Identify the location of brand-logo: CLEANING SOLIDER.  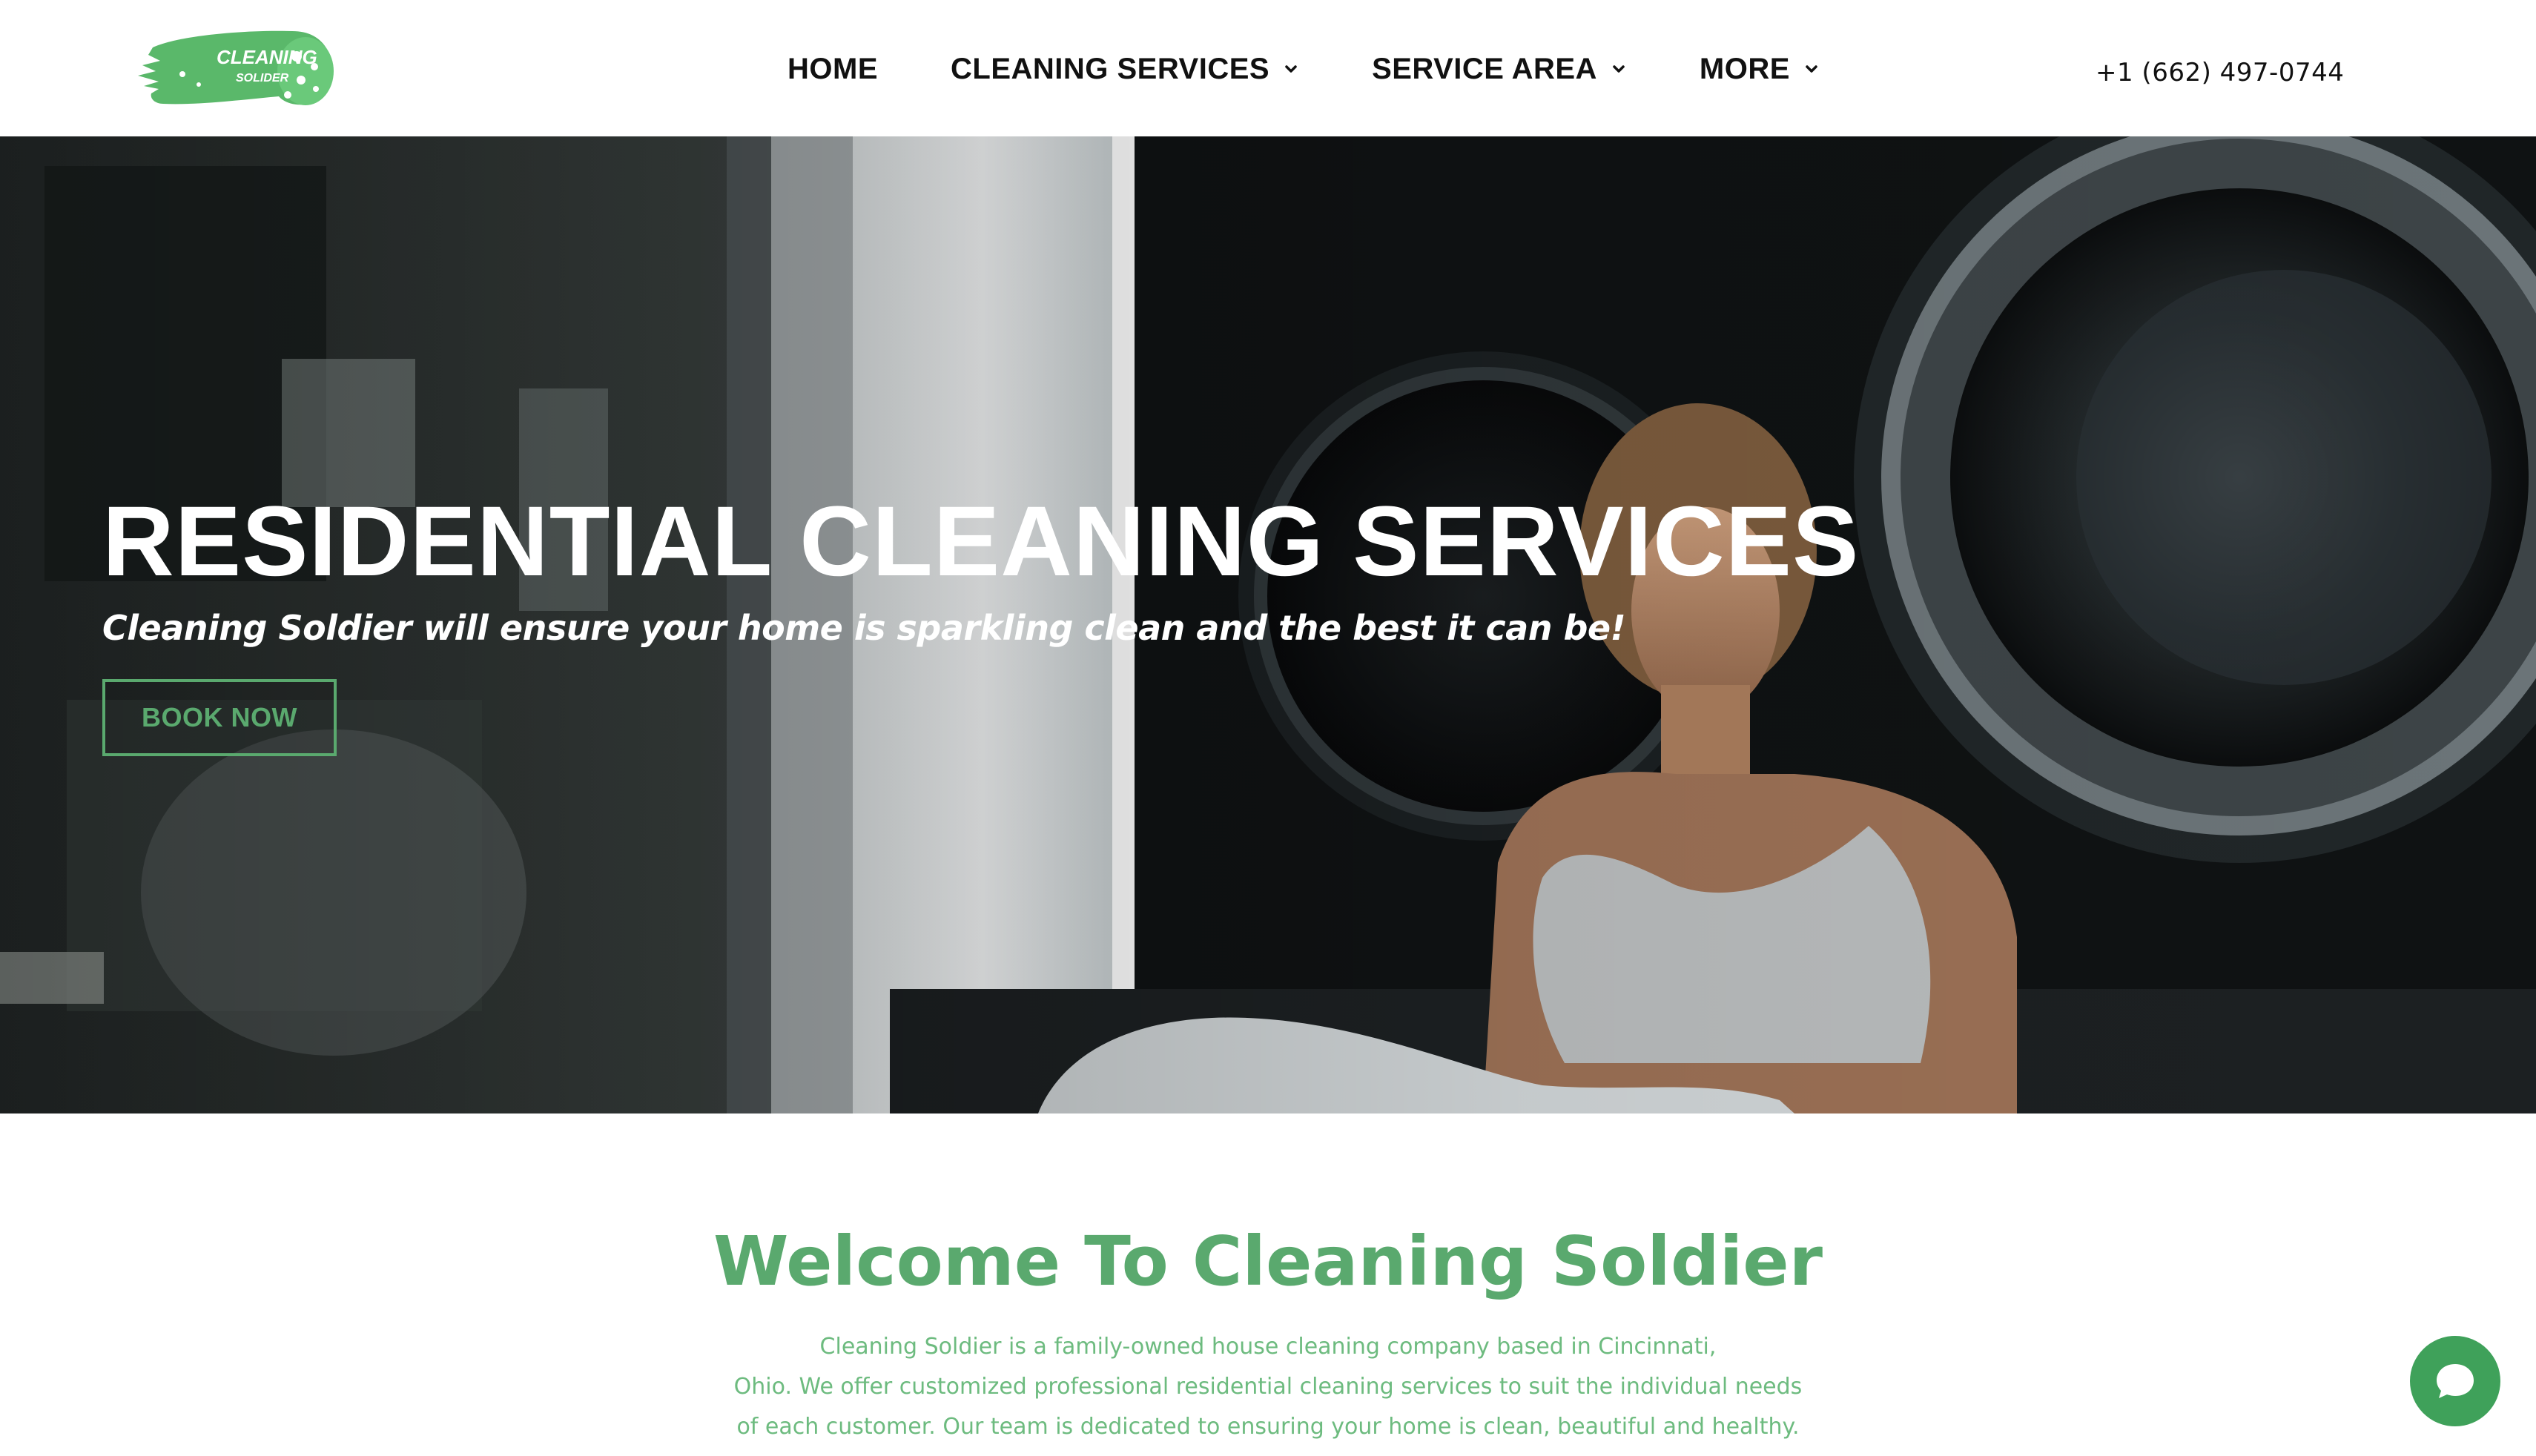
(239, 68).